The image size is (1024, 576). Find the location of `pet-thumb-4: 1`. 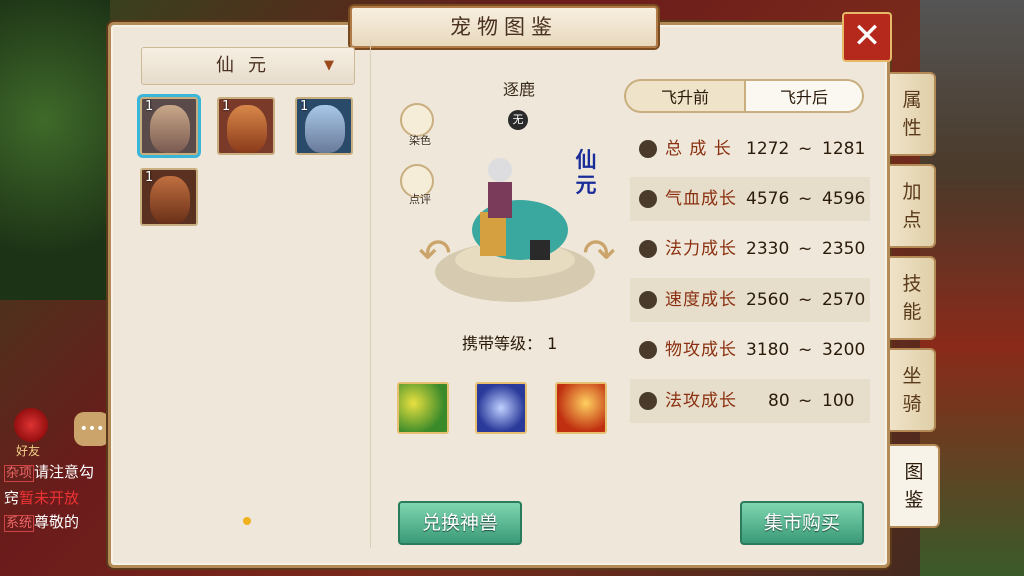

pet-thumb-4: 1 is located at coordinates (169, 197).